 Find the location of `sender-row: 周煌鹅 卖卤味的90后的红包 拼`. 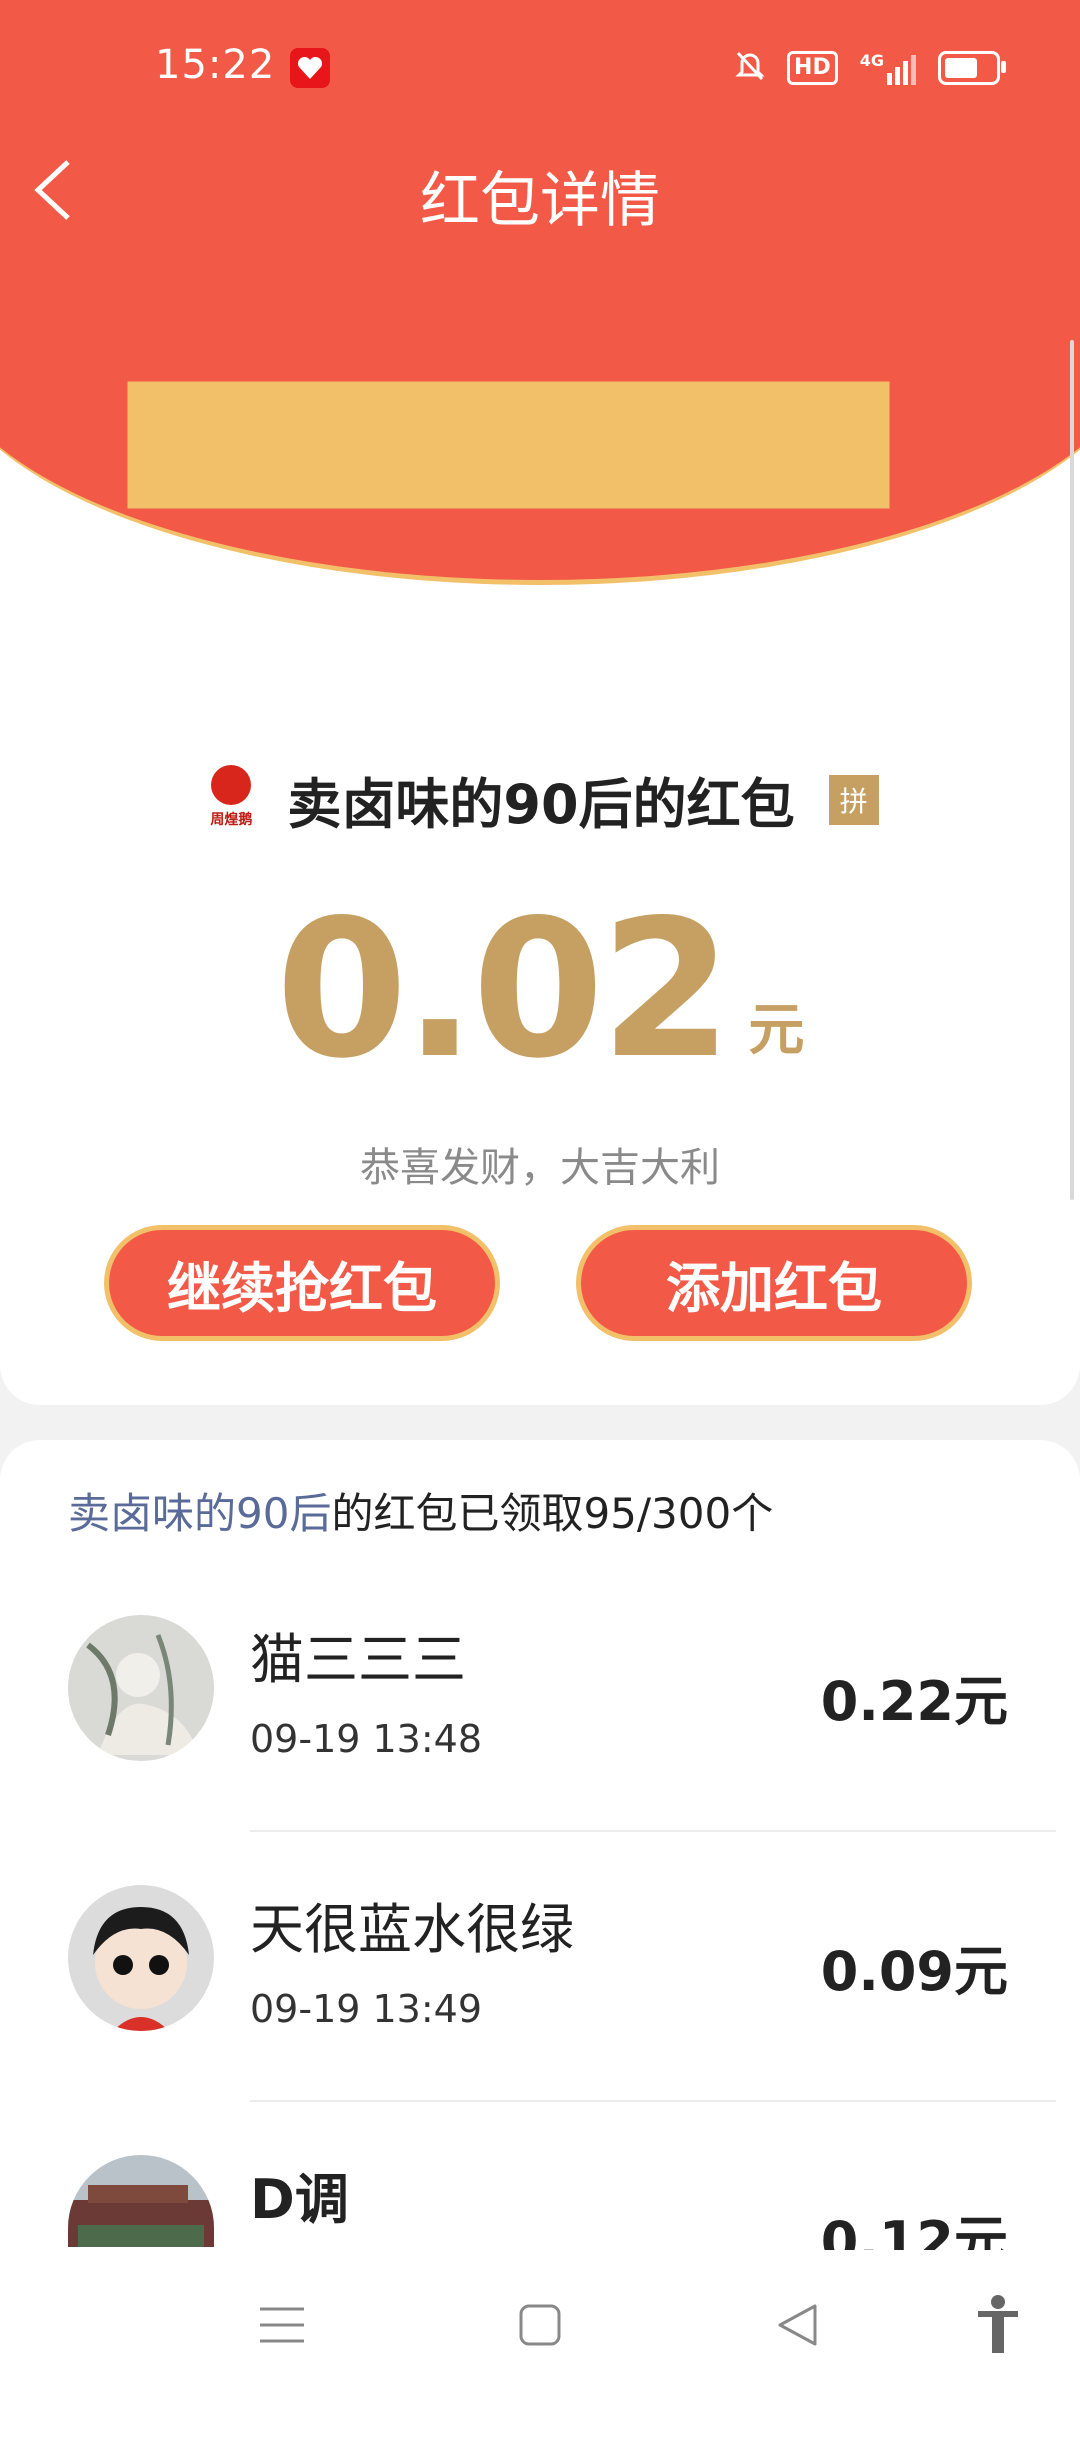

sender-row: 周煌鹅 卖卤味的90后的红包 拼 is located at coordinates (540, 799).